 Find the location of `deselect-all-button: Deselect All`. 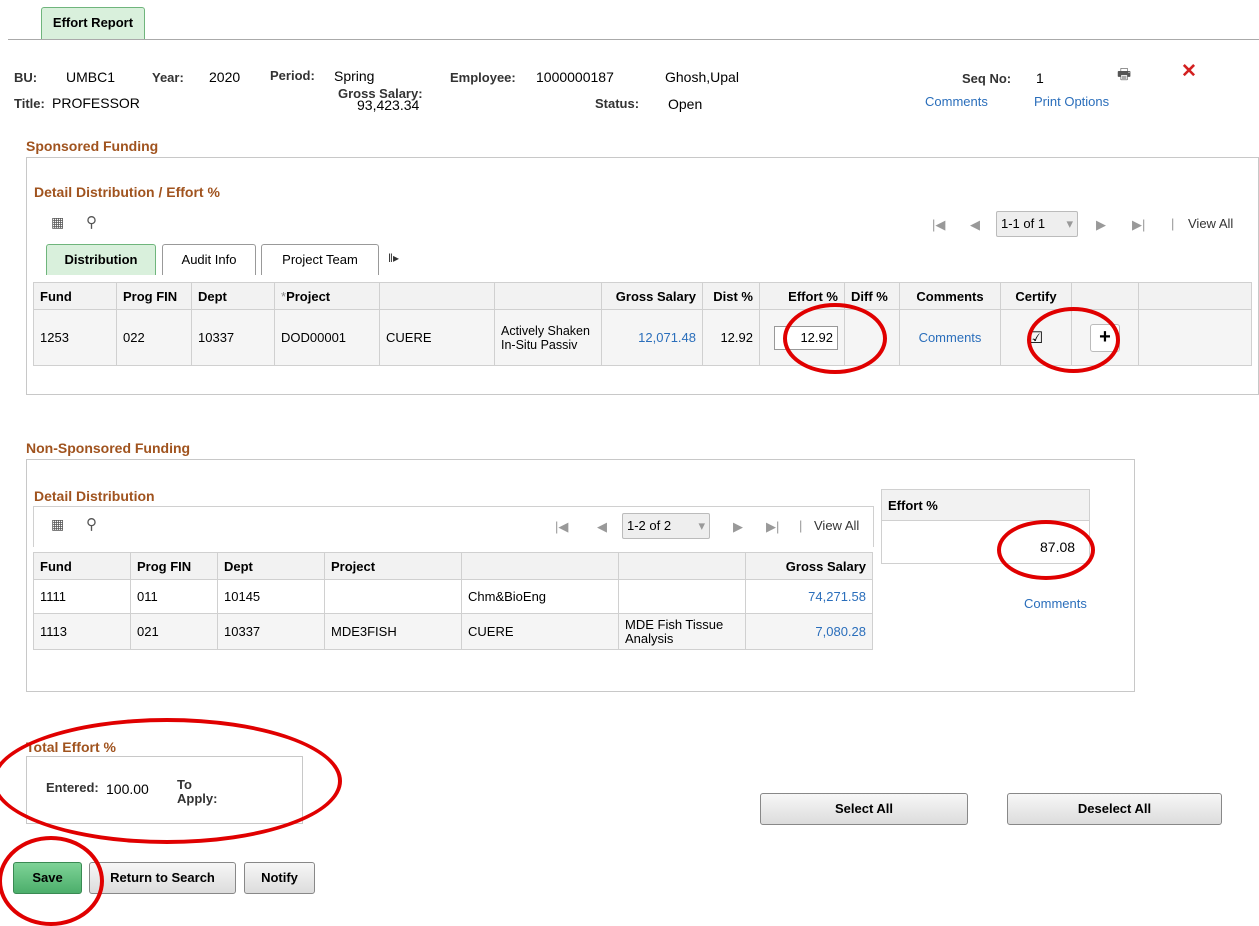

deselect-all-button: Deselect All is located at coordinates (1114, 809).